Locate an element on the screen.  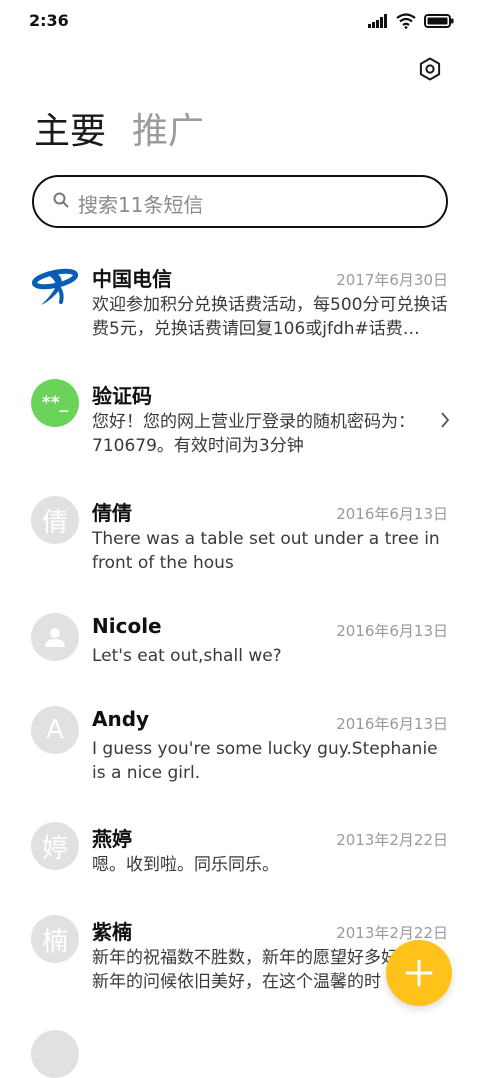
sender-name: 紫楠 is located at coordinates (112, 932).